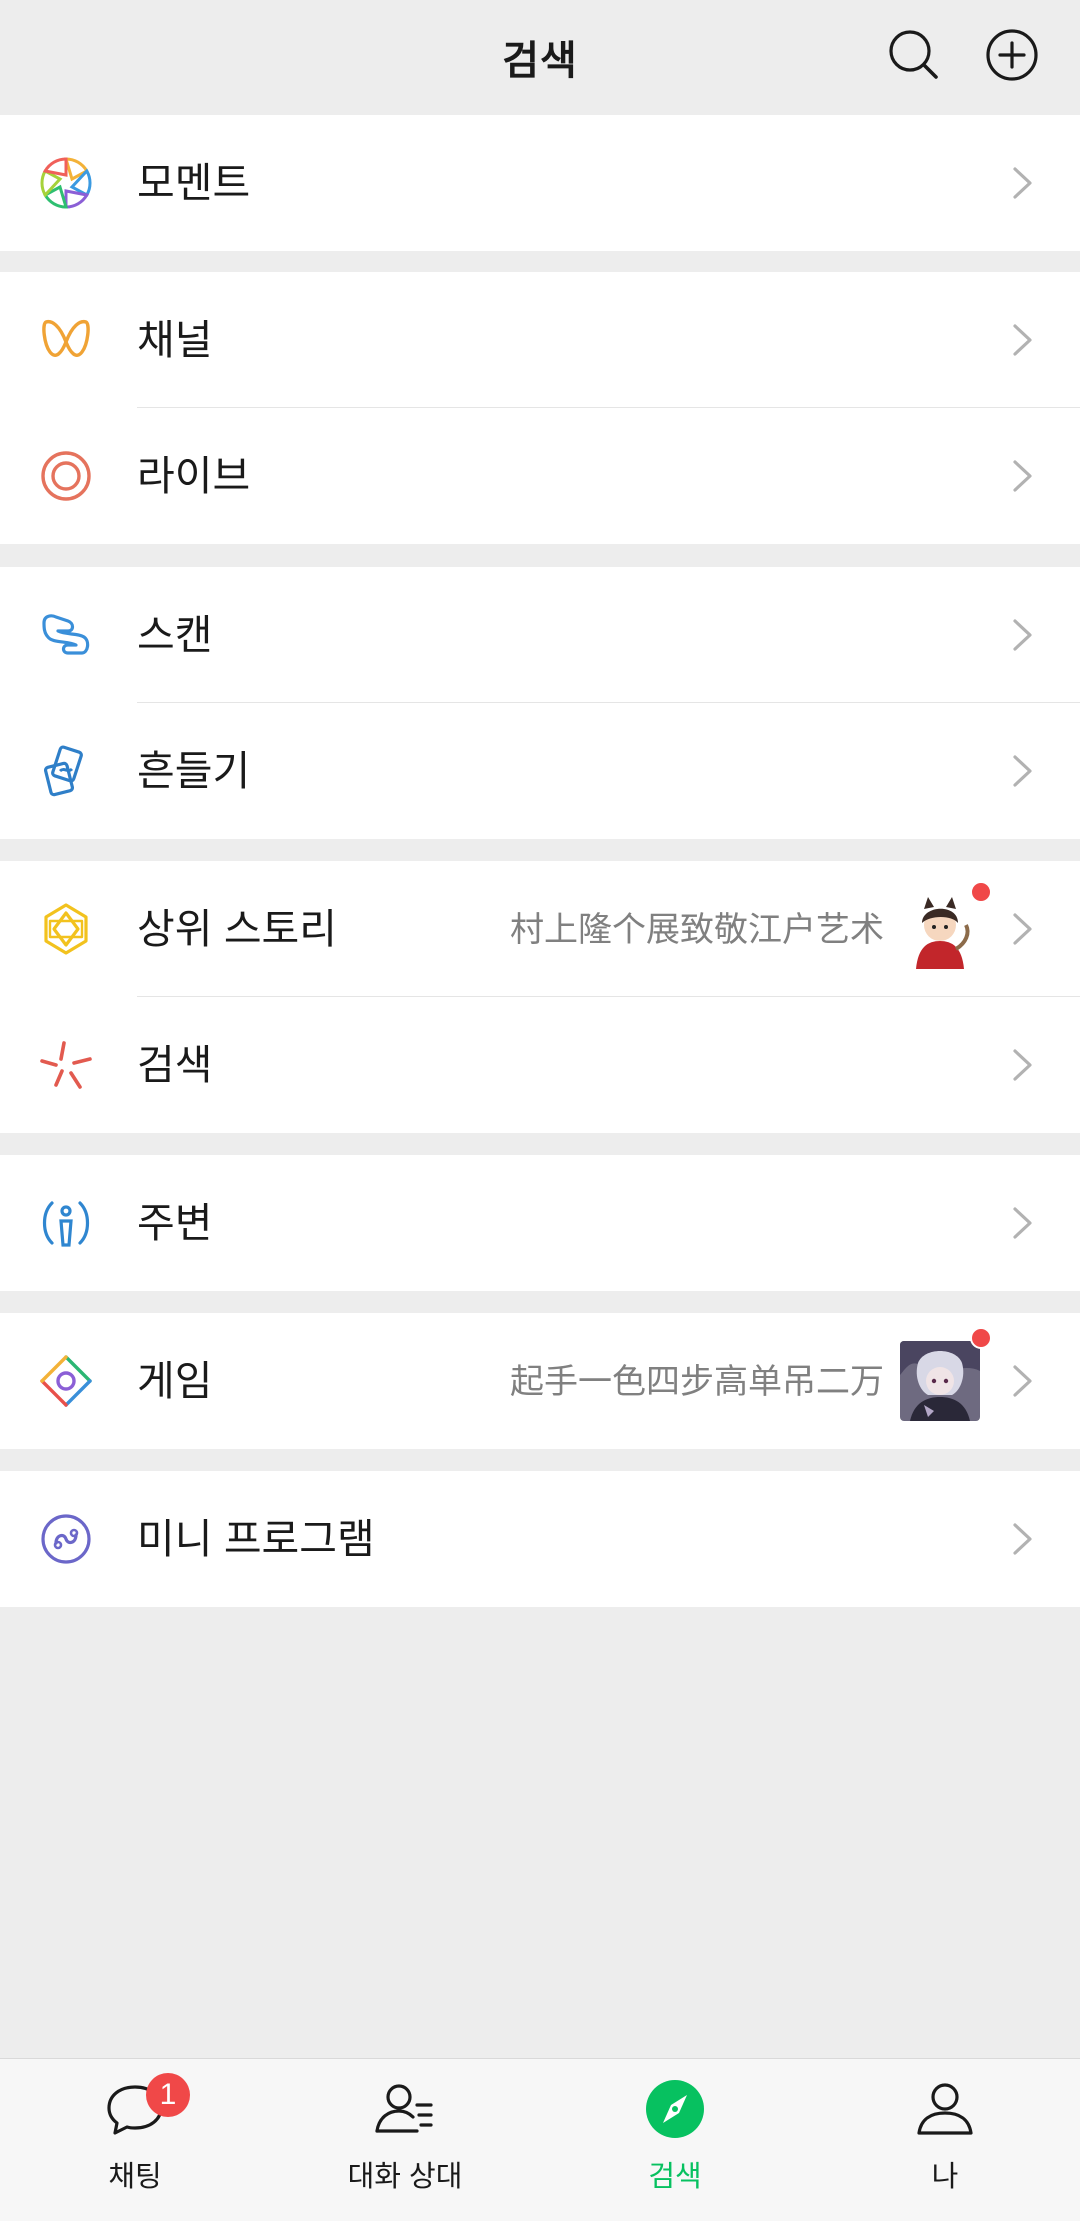  I want to click on menu-item-label: 상위 스토리, so click(237, 929).